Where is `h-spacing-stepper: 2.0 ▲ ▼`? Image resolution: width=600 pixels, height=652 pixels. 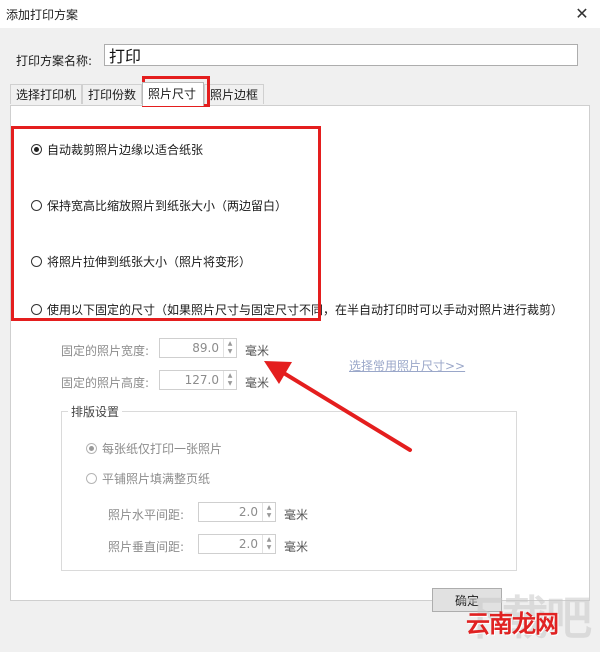 h-spacing-stepper: 2.0 ▲ ▼ is located at coordinates (237, 512).